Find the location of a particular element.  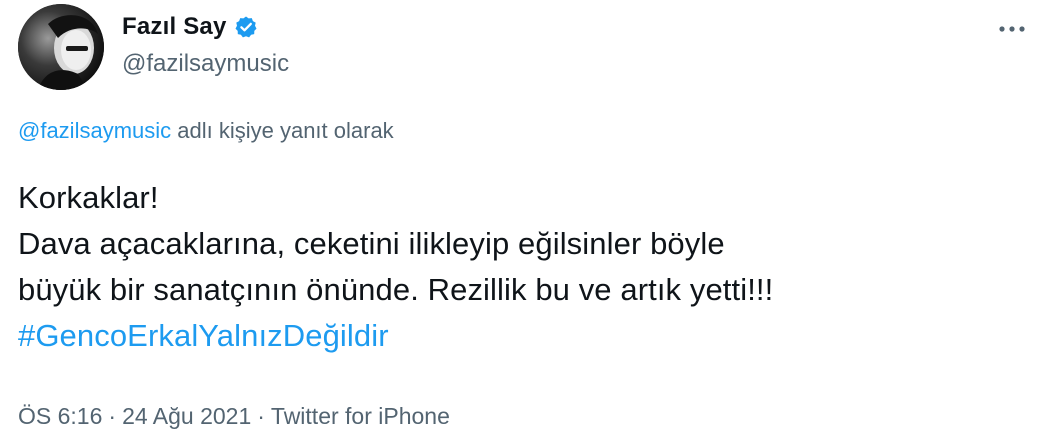

avatar is located at coordinates (61, 47).